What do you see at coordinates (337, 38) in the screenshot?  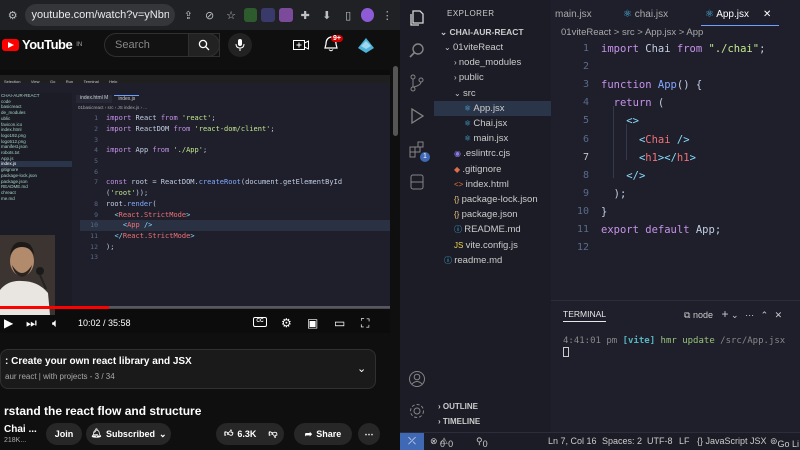 I see `notification-badge: 9+` at bounding box center [337, 38].